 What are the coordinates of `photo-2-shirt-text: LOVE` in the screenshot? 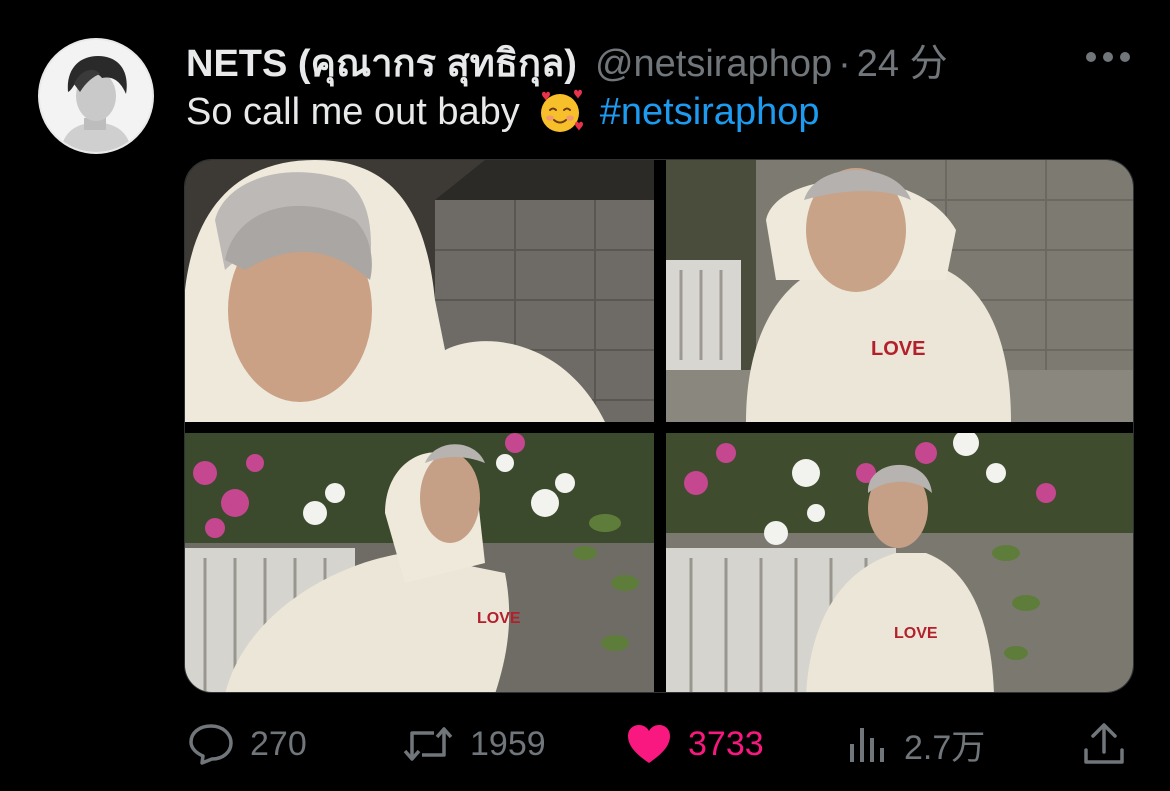 It's located at (898, 349).